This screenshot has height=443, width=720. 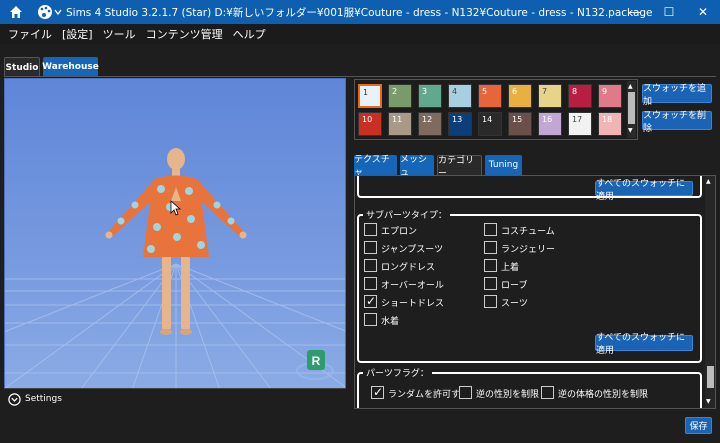 What do you see at coordinates (703, 12) in the screenshot?
I see `close-button: ✕` at bounding box center [703, 12].